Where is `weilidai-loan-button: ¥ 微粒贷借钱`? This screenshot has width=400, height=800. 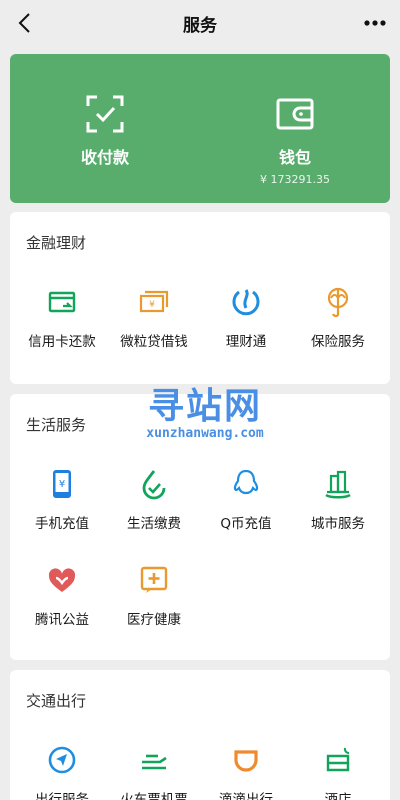 weilidai-loan-button: ¥ 微粒贷借钱 is located at coordinates (154, 316).